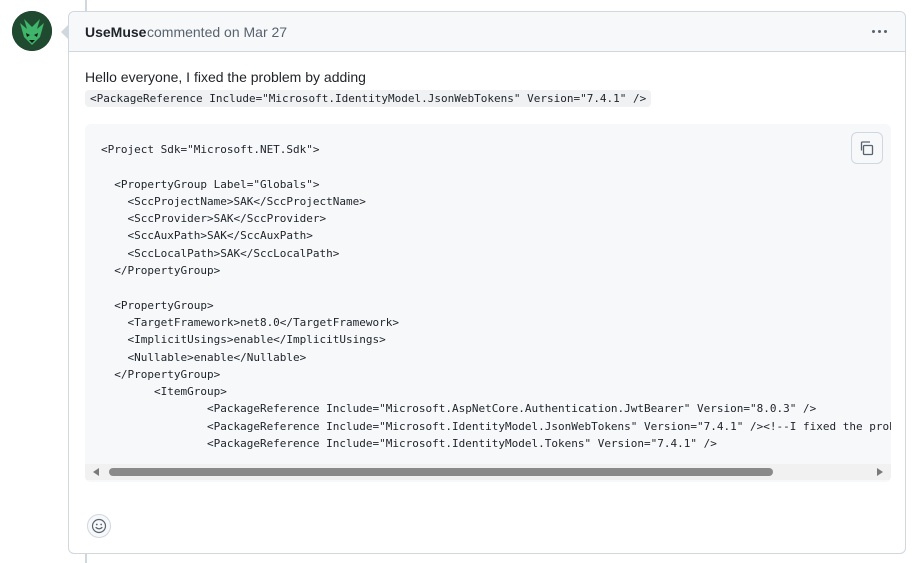  What do you see at coordinates (880, 472) in the screenshot?
I see `scroll-right-arrow-icon` at bounding box center [880, 472].